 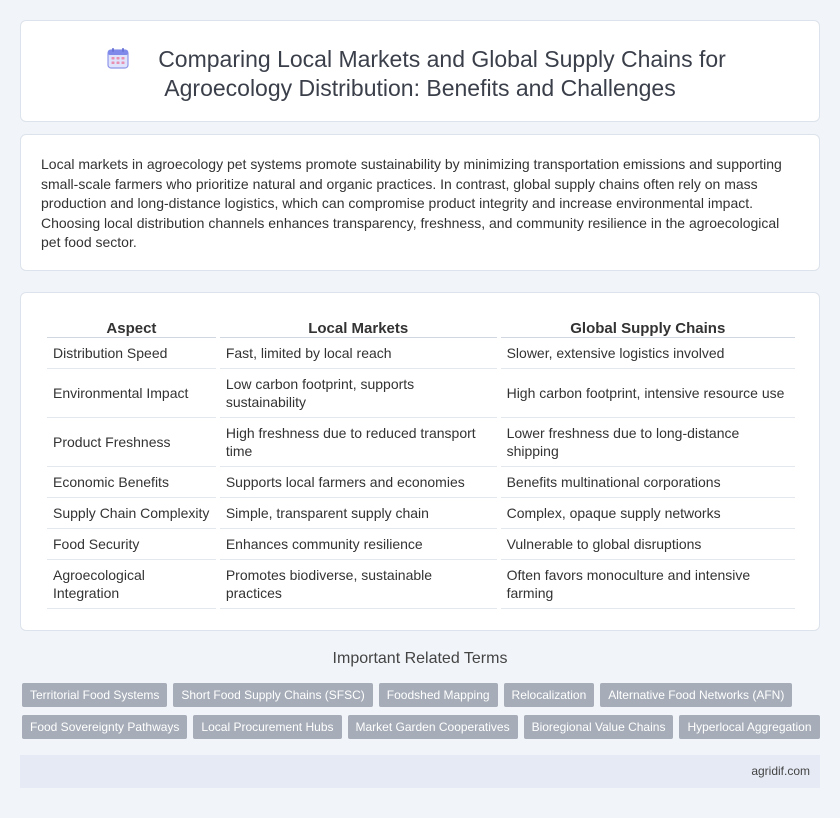 What do you see at coordinates (131, 584) in the screenshot?
I see `table-cell: Agroecological Integration` at bounding box center [131, 584].